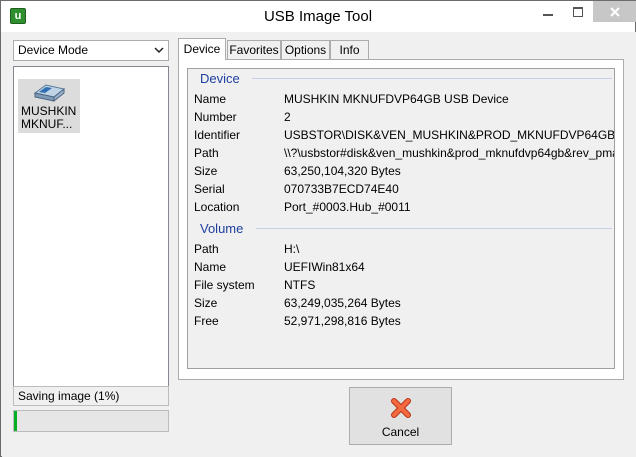  I want to click on minimize-icon, so click(548, 15).